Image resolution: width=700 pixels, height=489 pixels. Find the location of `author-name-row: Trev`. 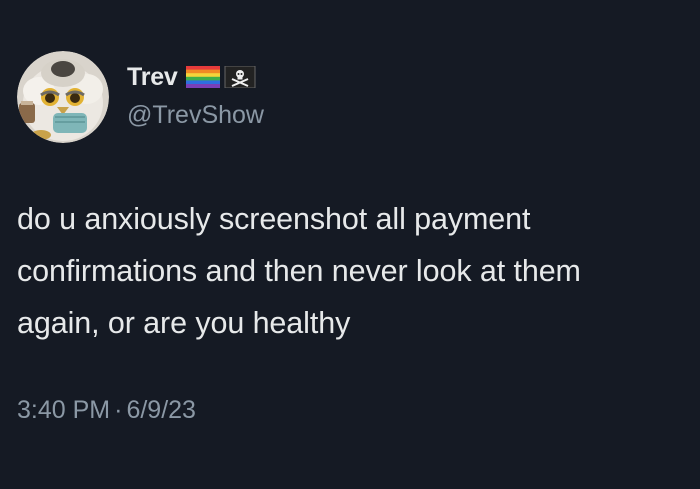

author-name-row: Trev is located at coordinates (192, 77).